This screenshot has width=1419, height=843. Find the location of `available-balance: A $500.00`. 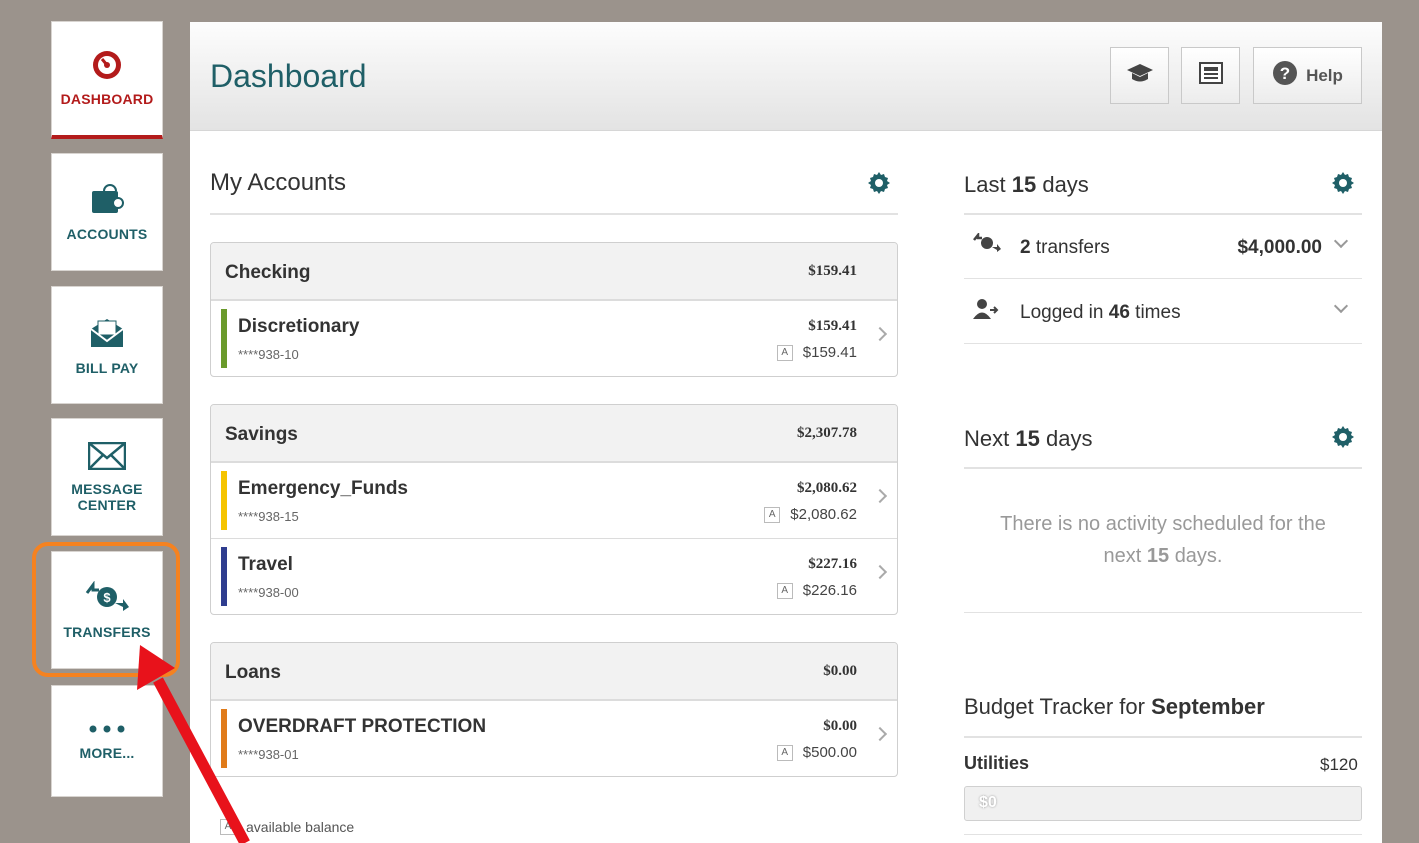

available-balance: A $500.00 is located at coordinates (816, 752).